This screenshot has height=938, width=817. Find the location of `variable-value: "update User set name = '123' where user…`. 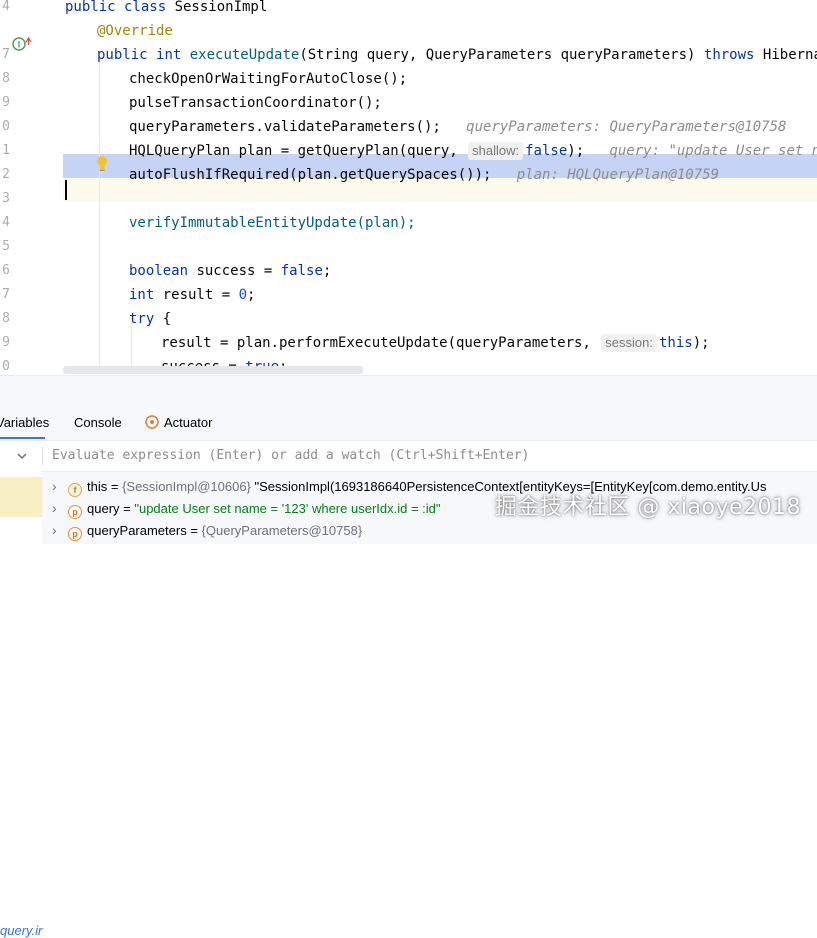

variable-value: "update User set name = '123' where user… is located at coordinates (287, 508).